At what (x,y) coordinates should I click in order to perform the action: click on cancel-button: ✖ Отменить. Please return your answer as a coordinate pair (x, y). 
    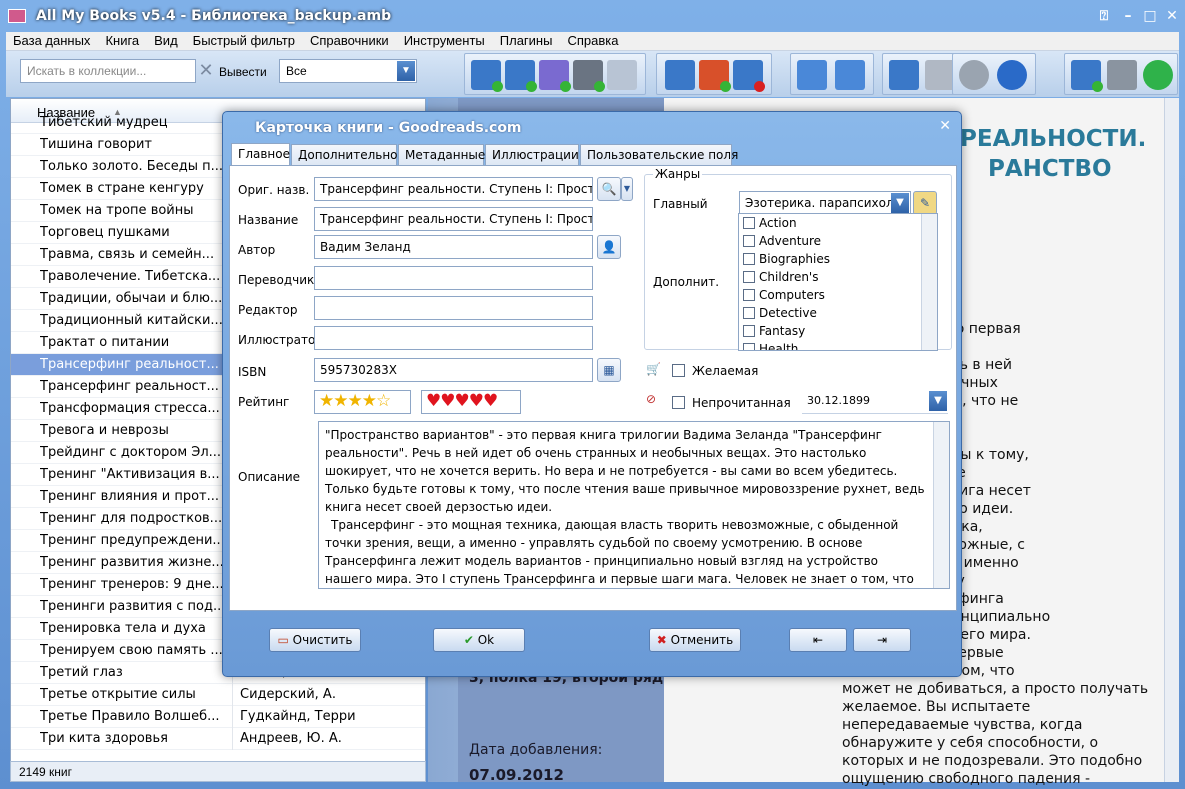
    Looking at the image, I should click on (695, 640).